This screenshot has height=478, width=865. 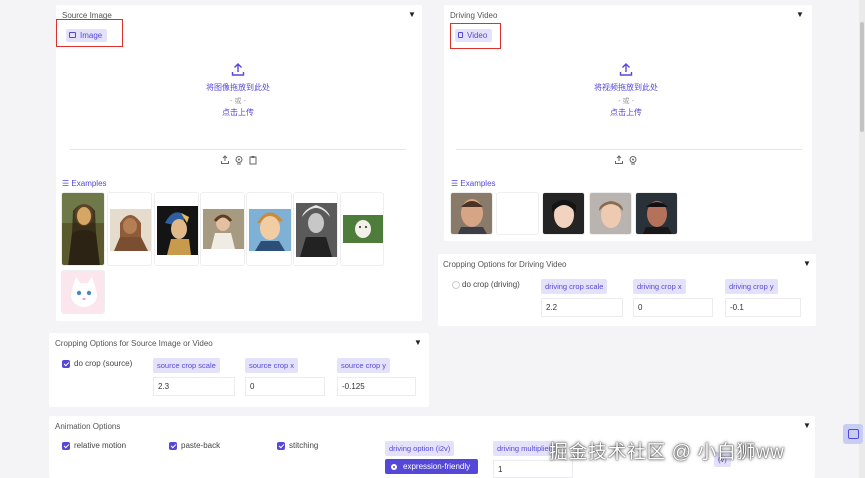 What do you see at coordinates (222, 229) in the screenshot?
I see `example-thumbnail-girl-painting` at bounding box center [222, 229].